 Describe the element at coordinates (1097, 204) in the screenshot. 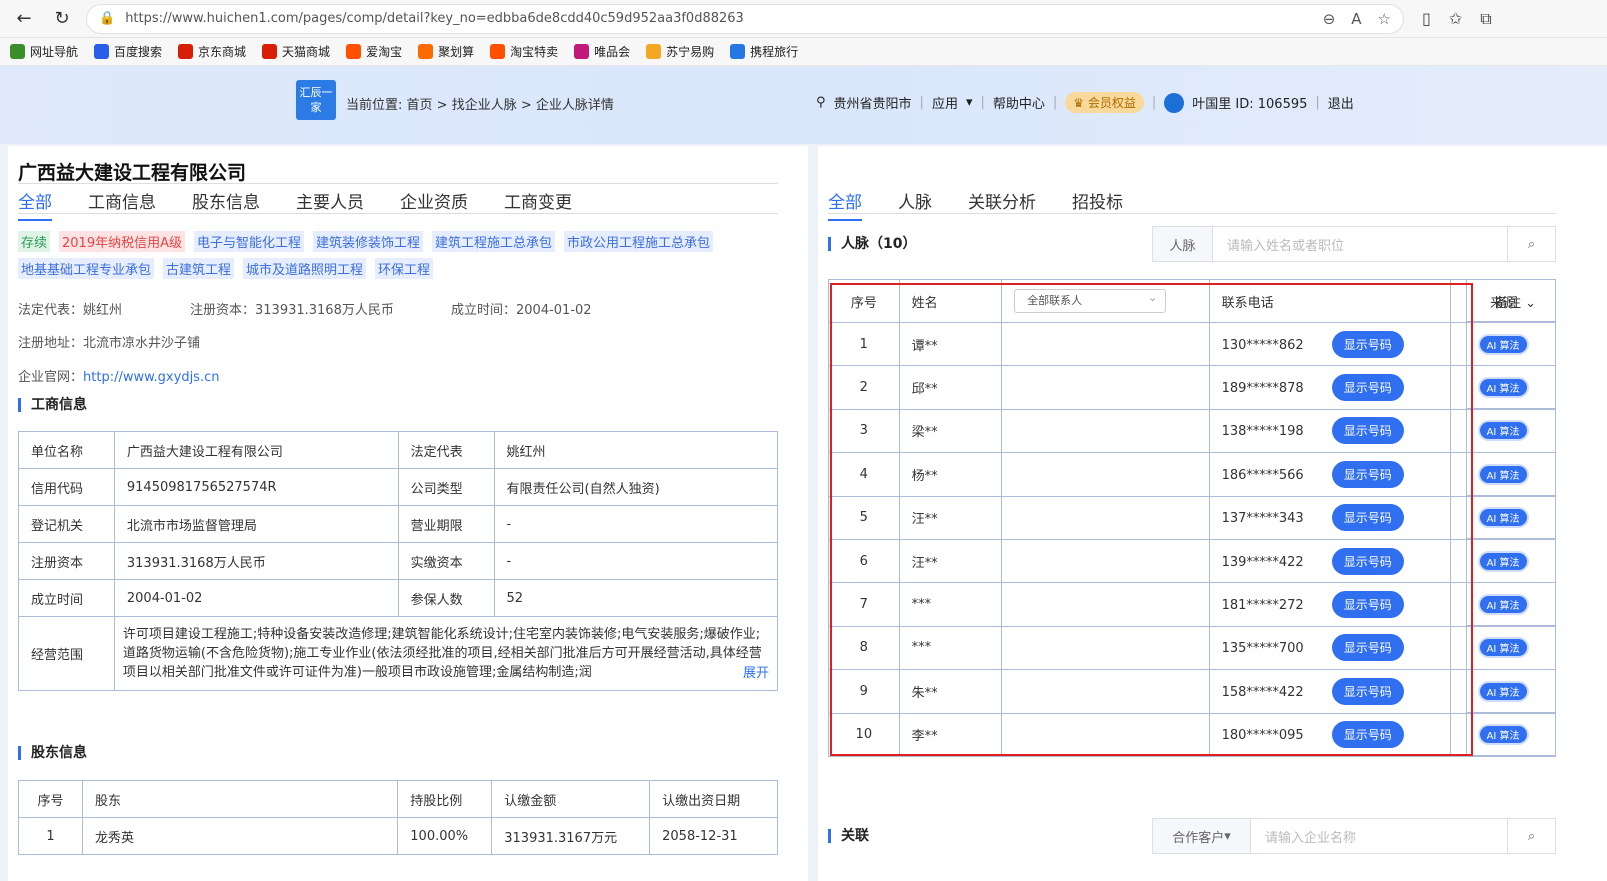

I see `tab-3: 招投标` at that location.